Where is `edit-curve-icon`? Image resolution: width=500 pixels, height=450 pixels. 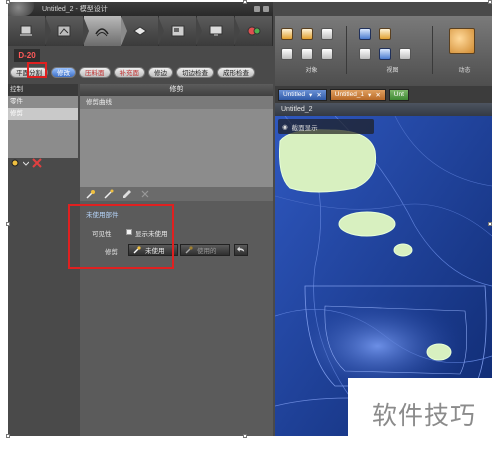 edit-curve-icon is located at coordinates (109, 194).